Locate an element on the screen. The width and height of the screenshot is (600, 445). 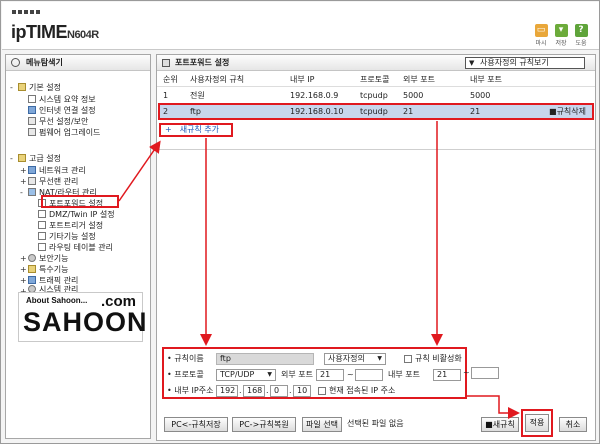
ip-octet-3: 0 is located at coordinates (279, 391).